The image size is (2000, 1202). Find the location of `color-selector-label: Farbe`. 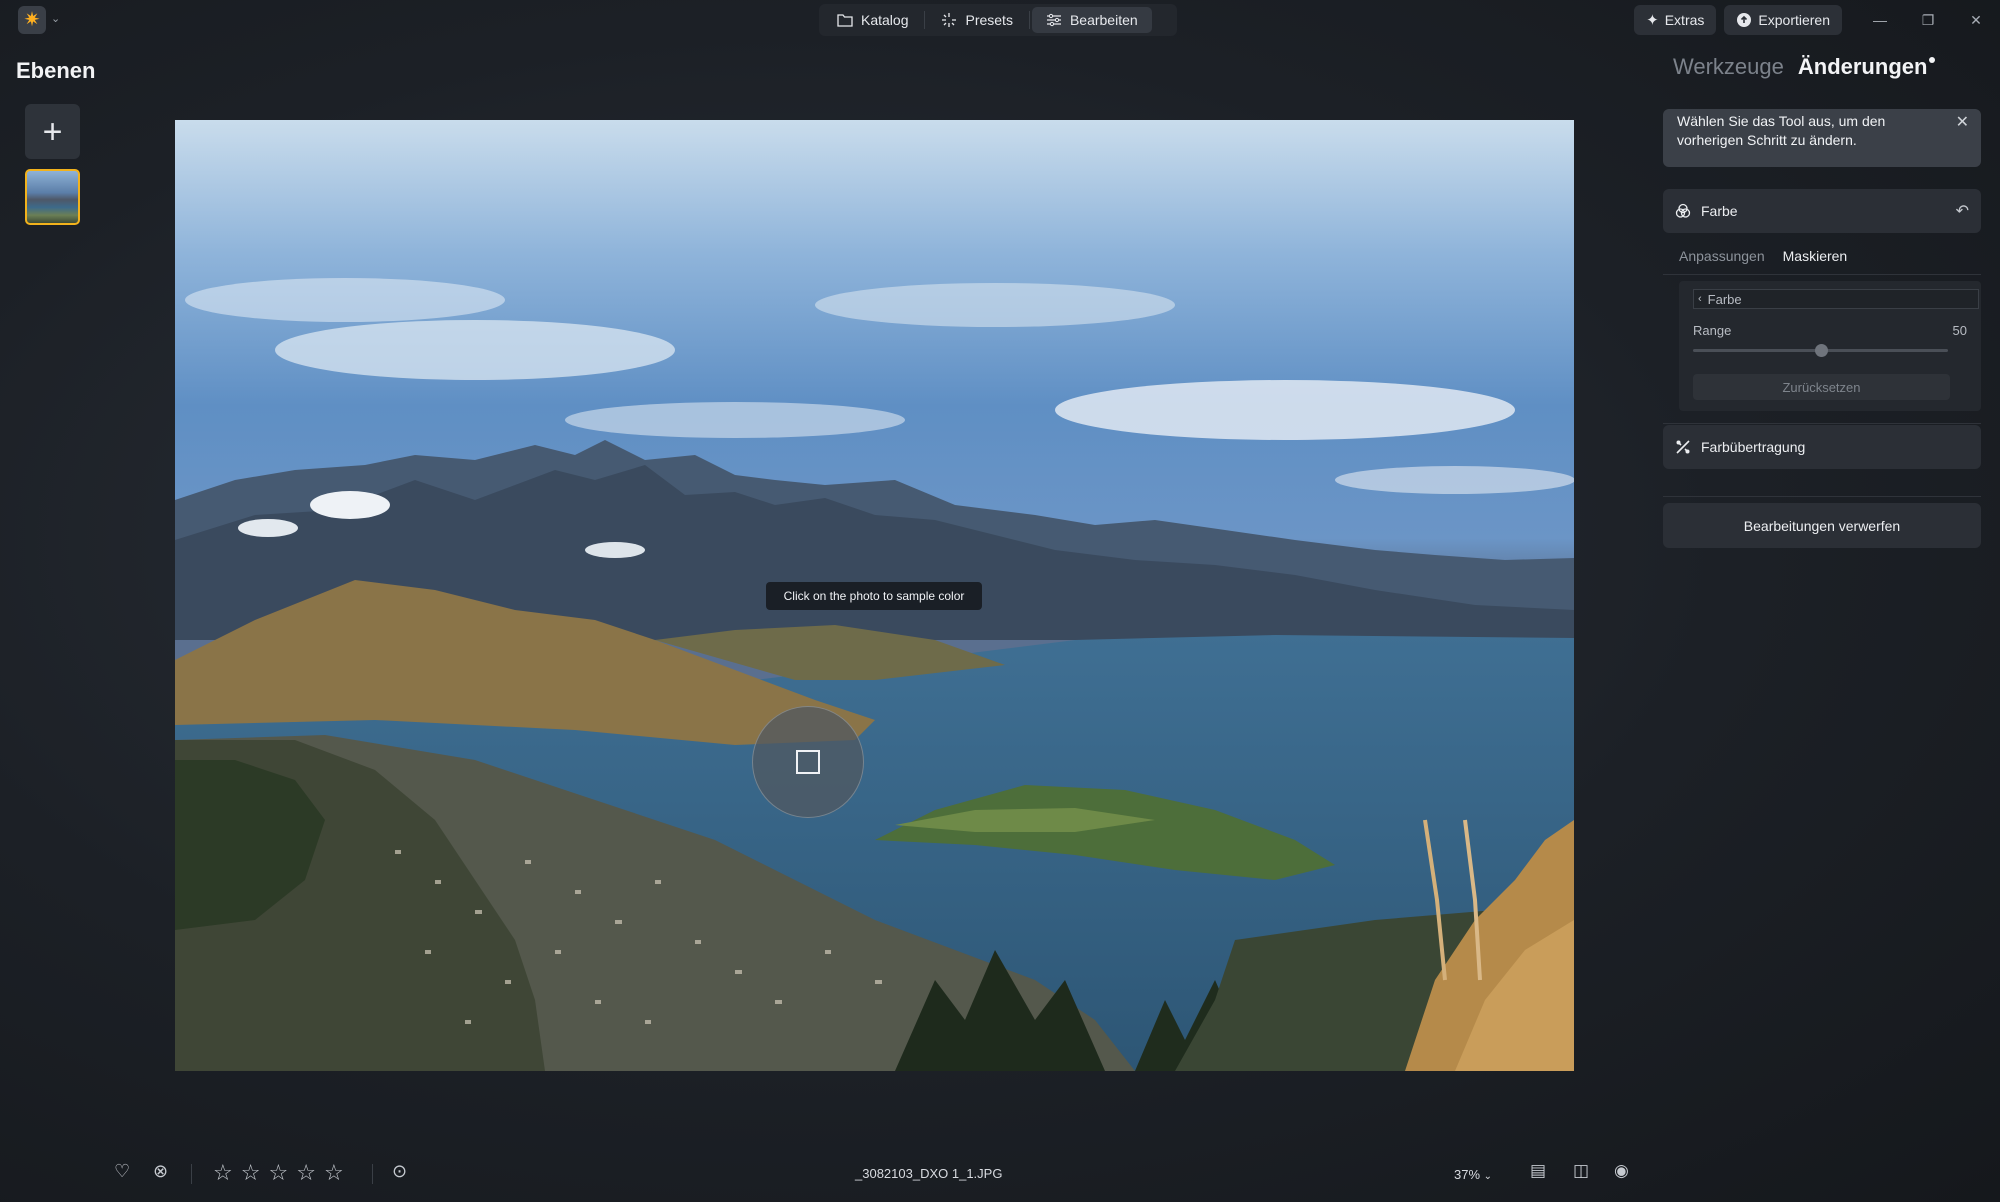

color-selector-label: Farbe is located at coordinates (1724, 299).